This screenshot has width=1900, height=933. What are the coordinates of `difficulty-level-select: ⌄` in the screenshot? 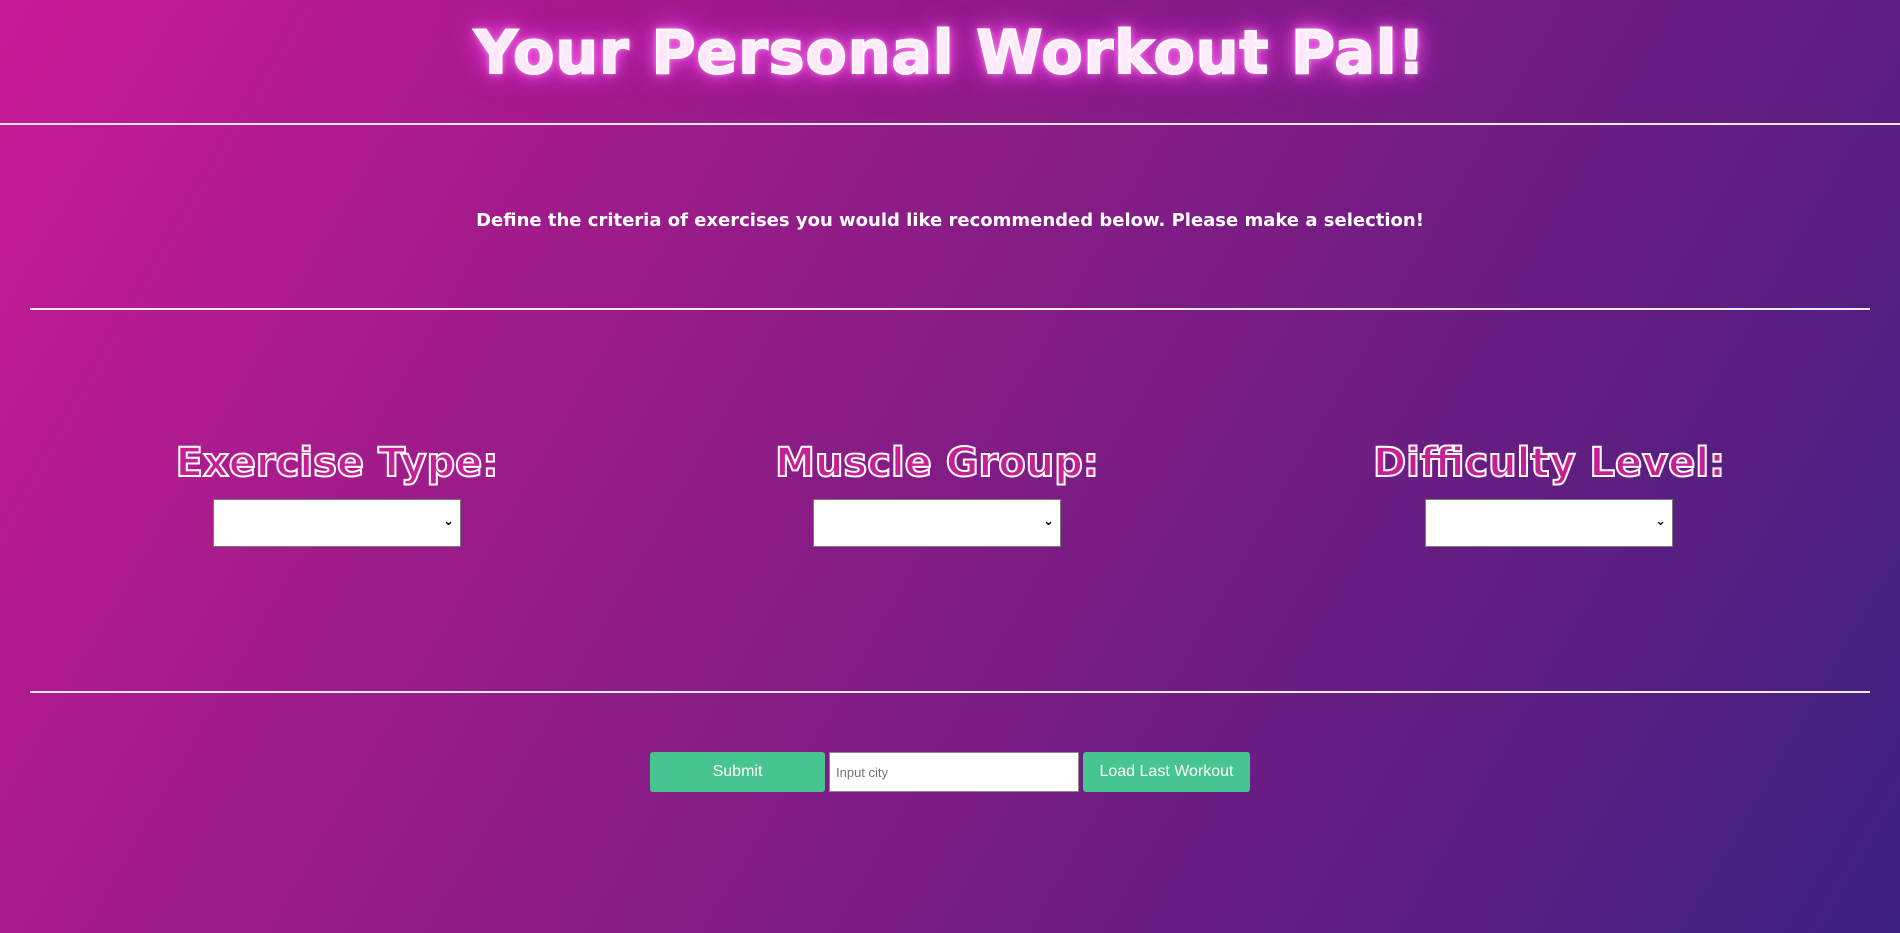 It's located at (1549, 523).